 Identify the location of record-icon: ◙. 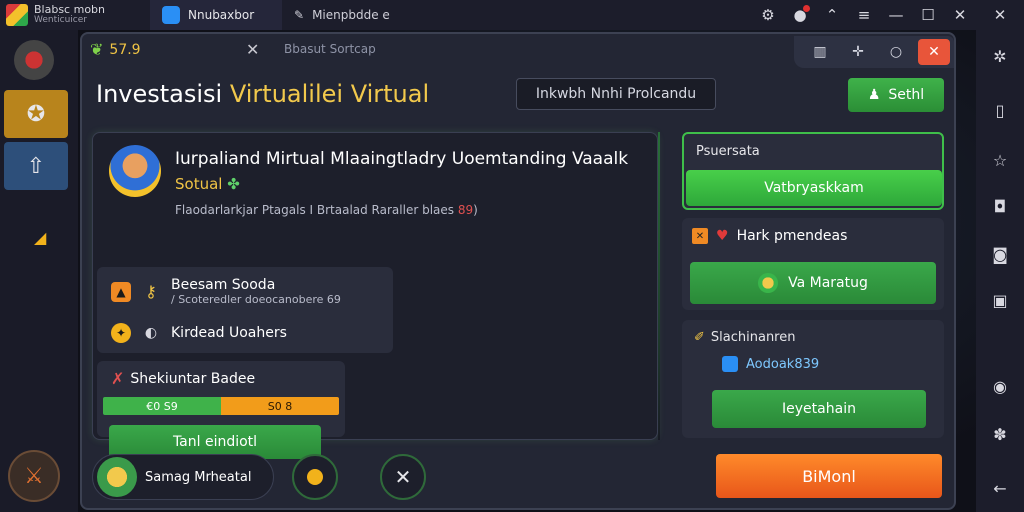
(1000, 254).